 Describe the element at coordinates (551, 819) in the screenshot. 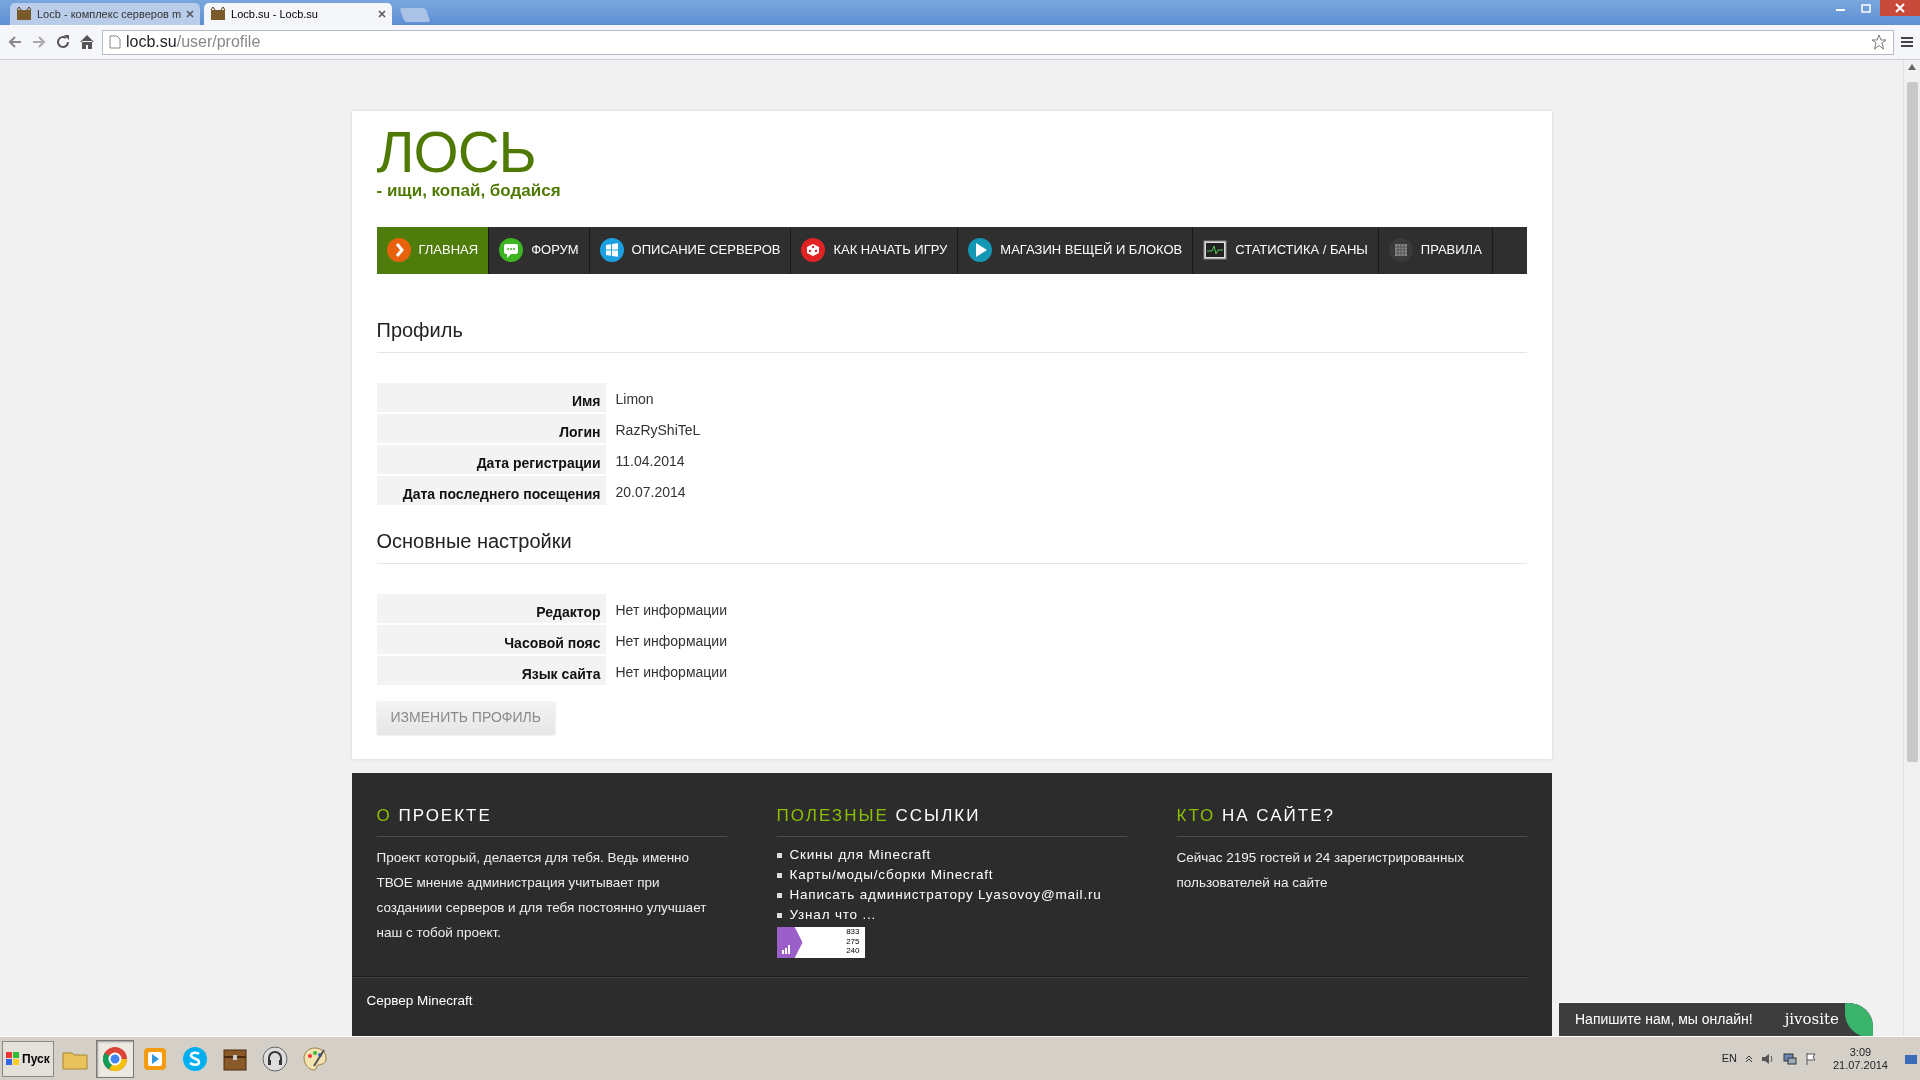

I see `footer-heading: О ПРОЕКТЕ` at that location.